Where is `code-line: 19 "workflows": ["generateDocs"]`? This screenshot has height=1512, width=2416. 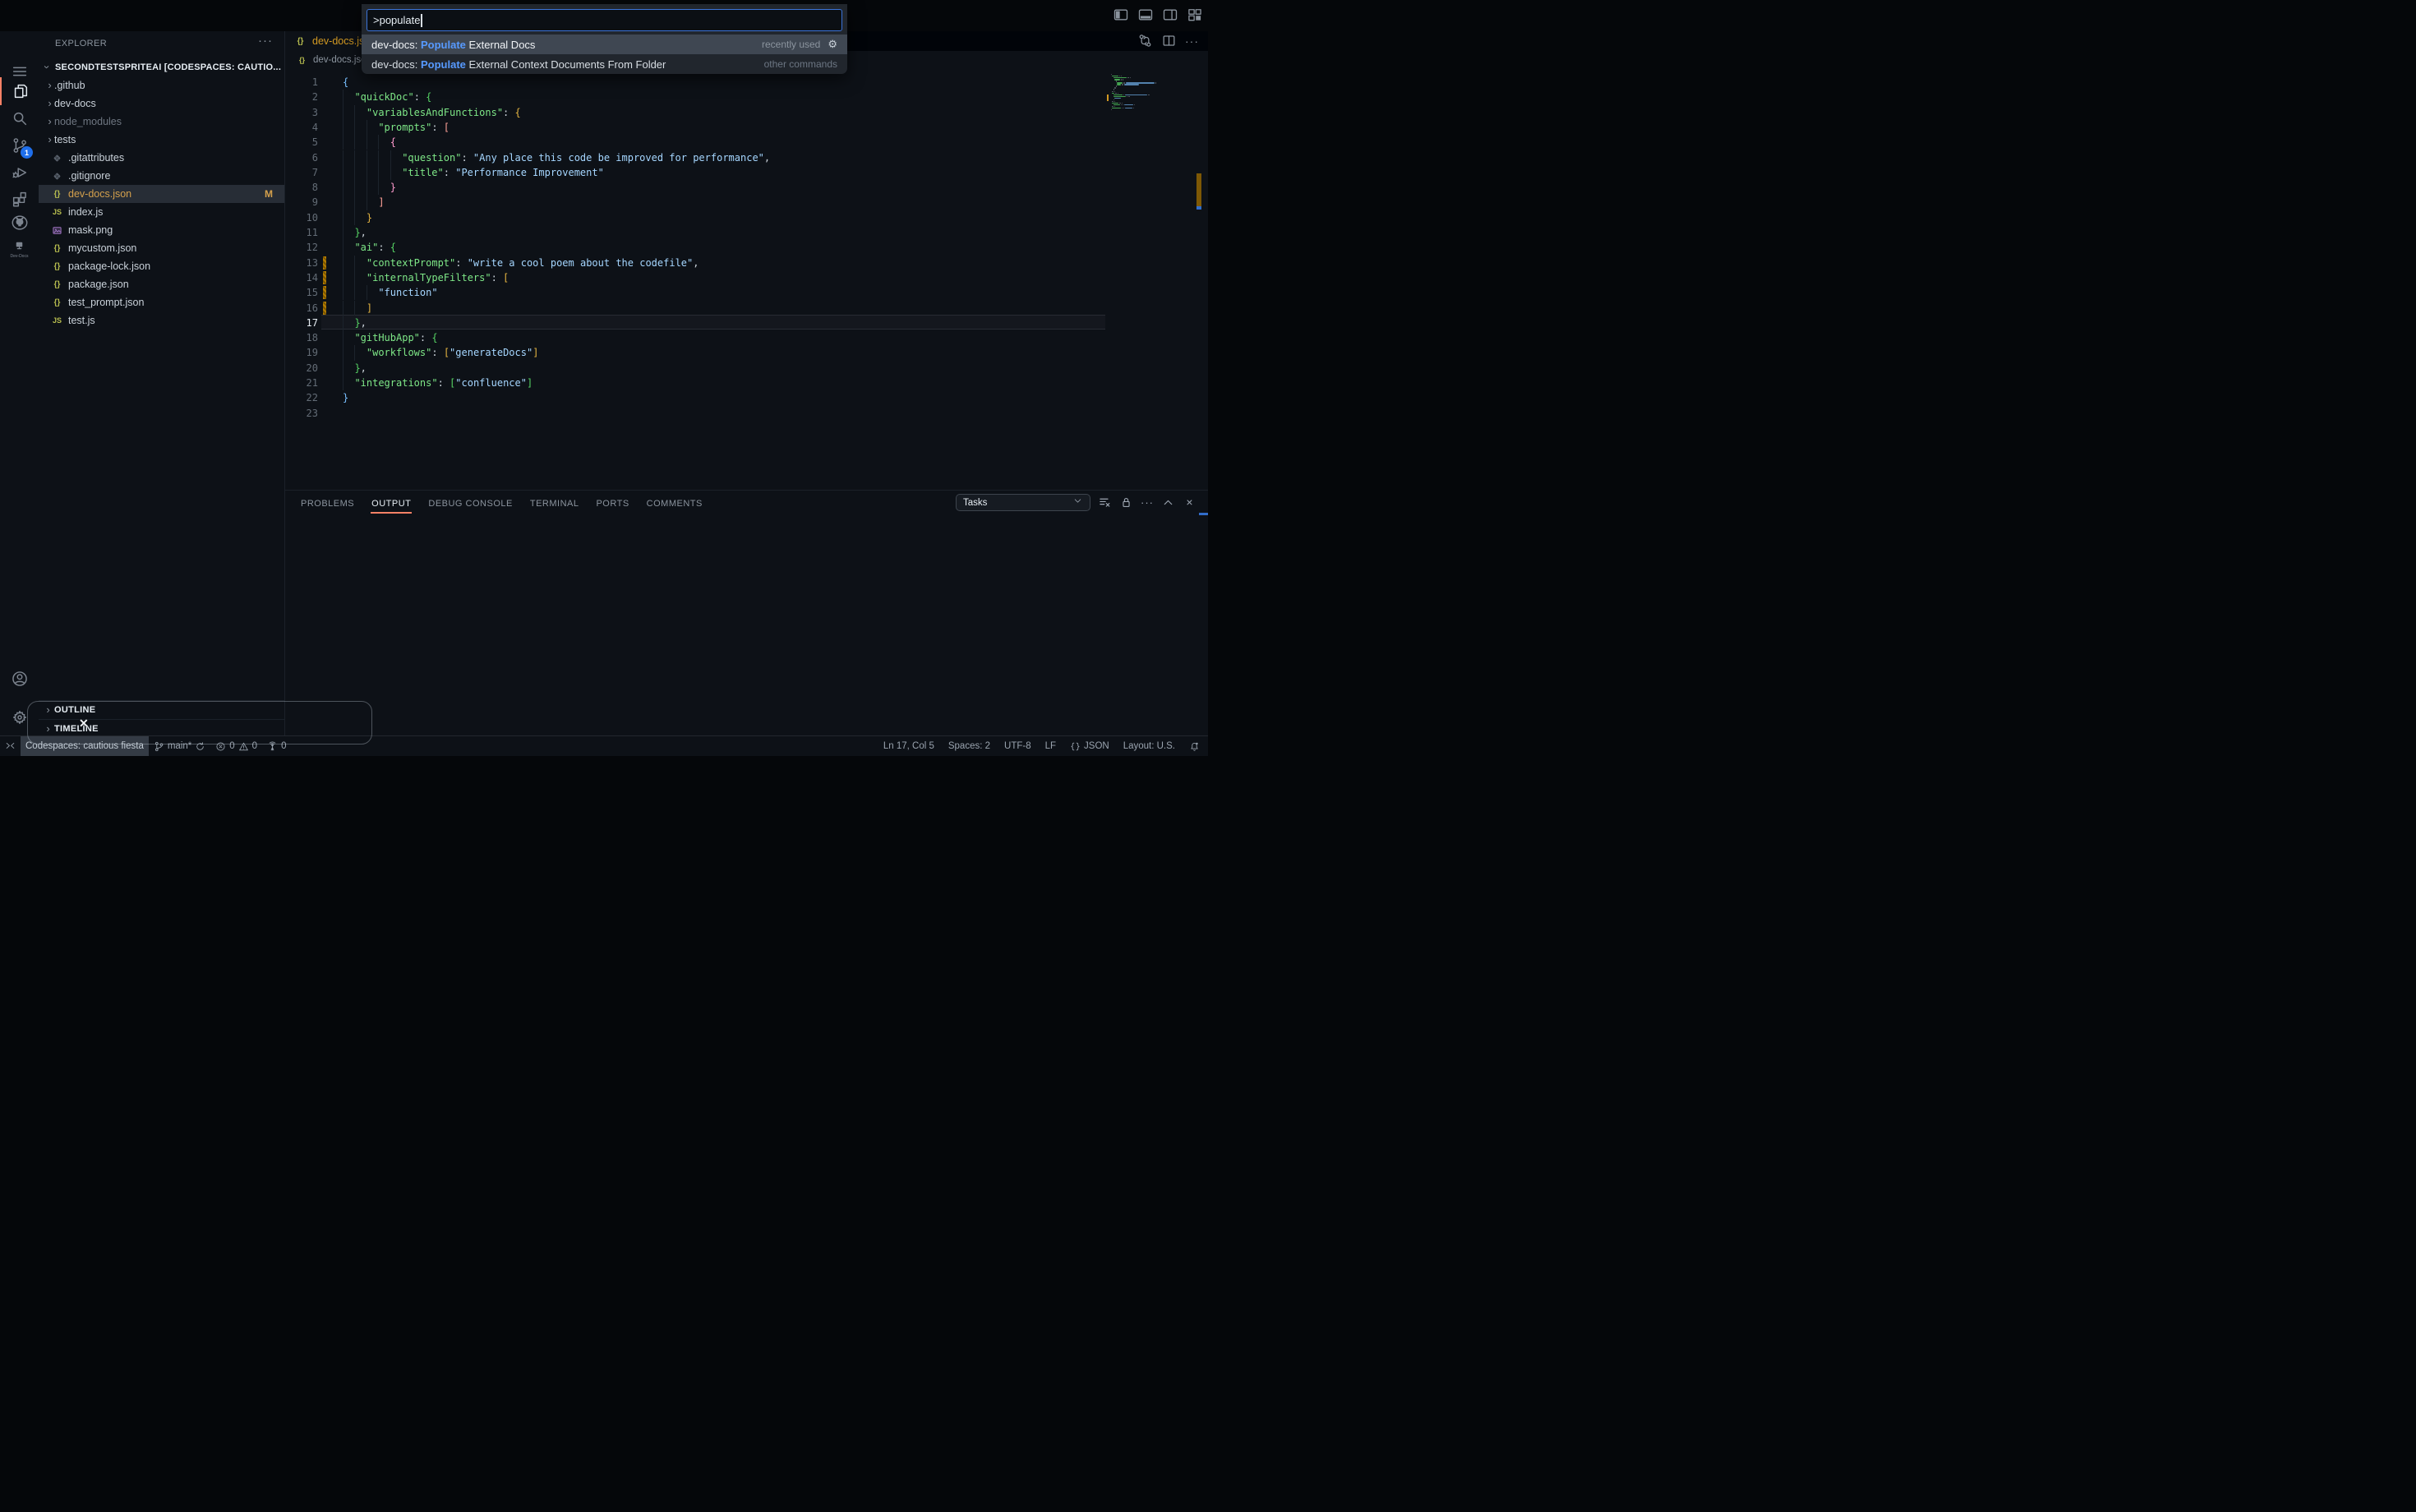 code-line: 19 "workflows": ["generateDocs"] is located at coordinates (695, 353).